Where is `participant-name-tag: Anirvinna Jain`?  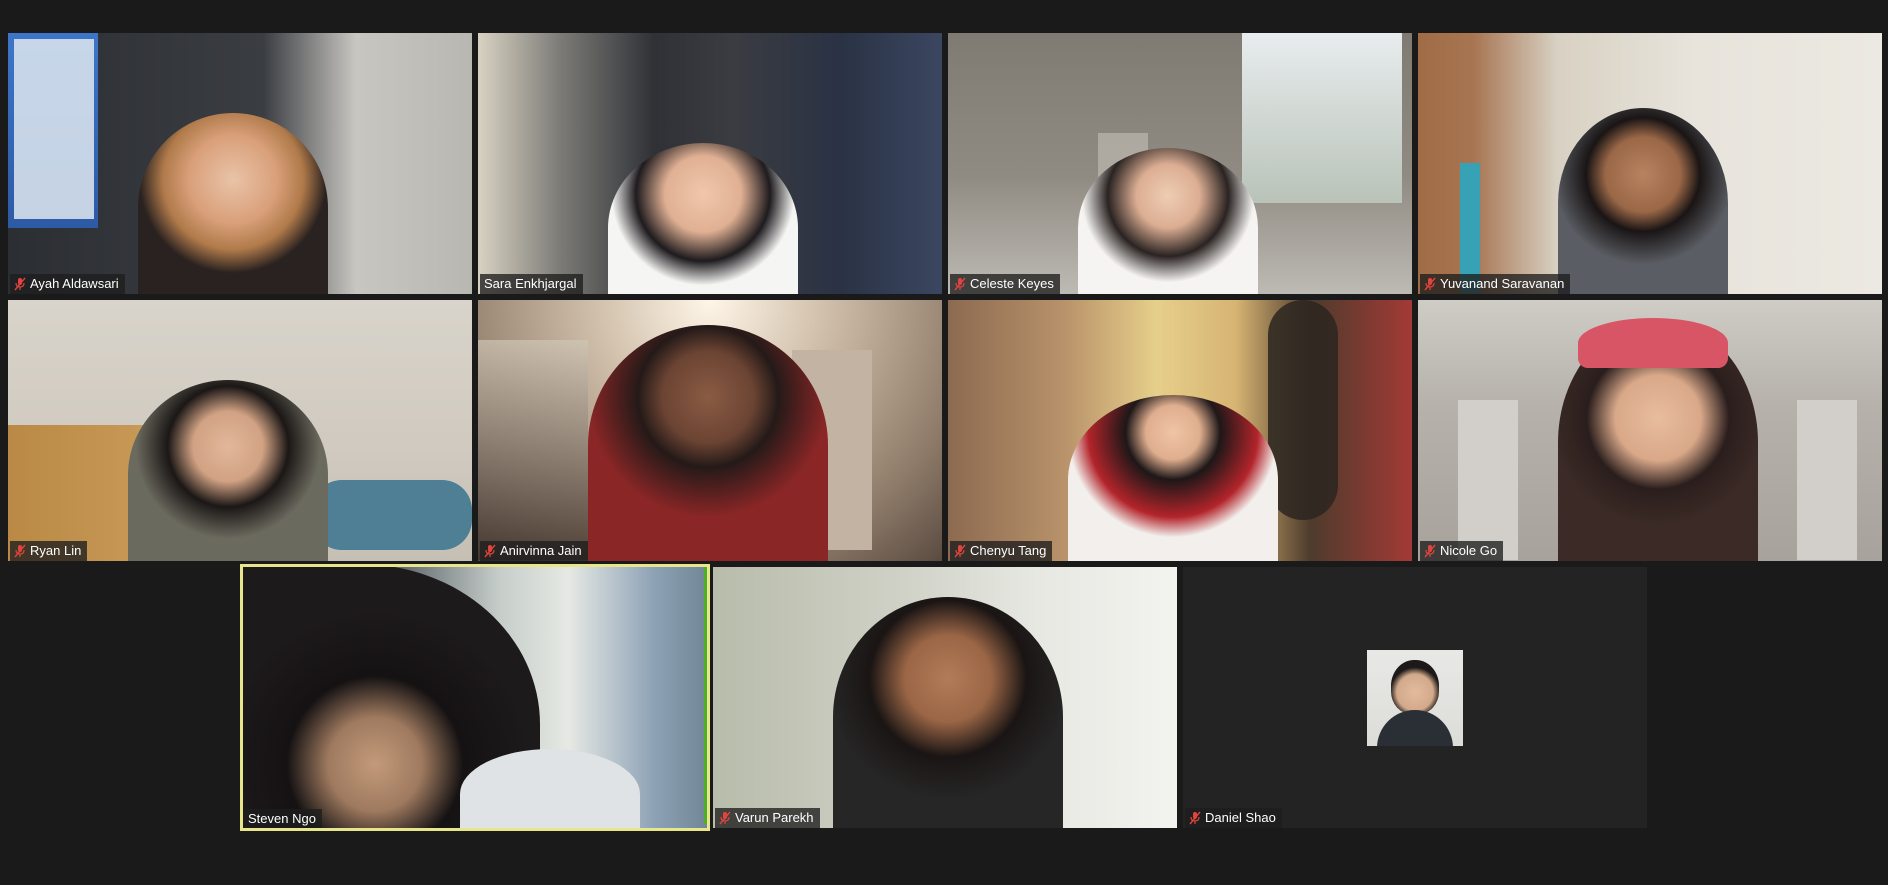
participant-name-tag: Anirvinna Jain is located at coordinates (534, 551).